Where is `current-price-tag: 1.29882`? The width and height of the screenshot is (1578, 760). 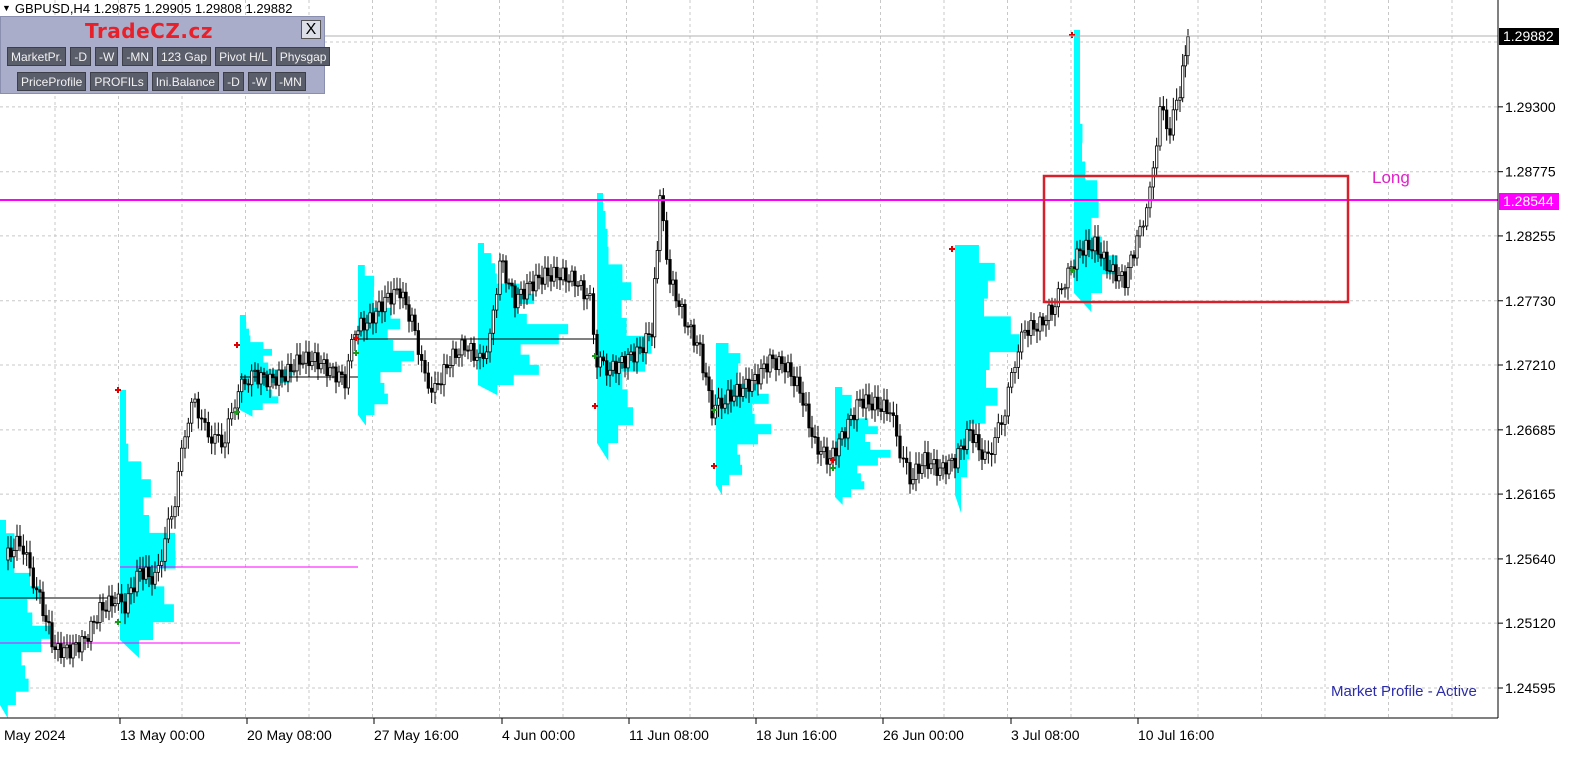
current-price-tag: 1.29882 is located at coordinates (1529, 36).